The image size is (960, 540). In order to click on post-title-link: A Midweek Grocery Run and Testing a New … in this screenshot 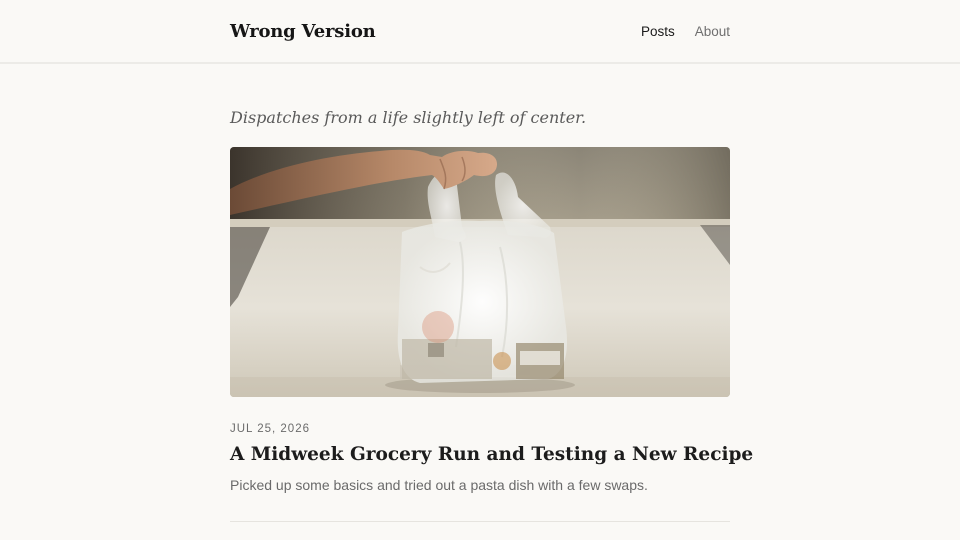, I will do `click(491, 454)`.